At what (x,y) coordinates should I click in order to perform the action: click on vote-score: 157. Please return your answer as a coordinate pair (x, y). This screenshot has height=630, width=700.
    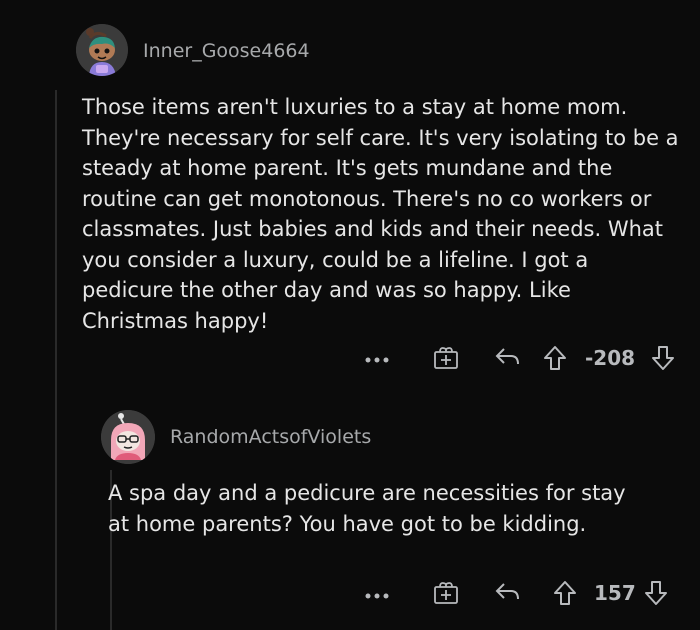
    Looking at the image, I should click on (615, 593).